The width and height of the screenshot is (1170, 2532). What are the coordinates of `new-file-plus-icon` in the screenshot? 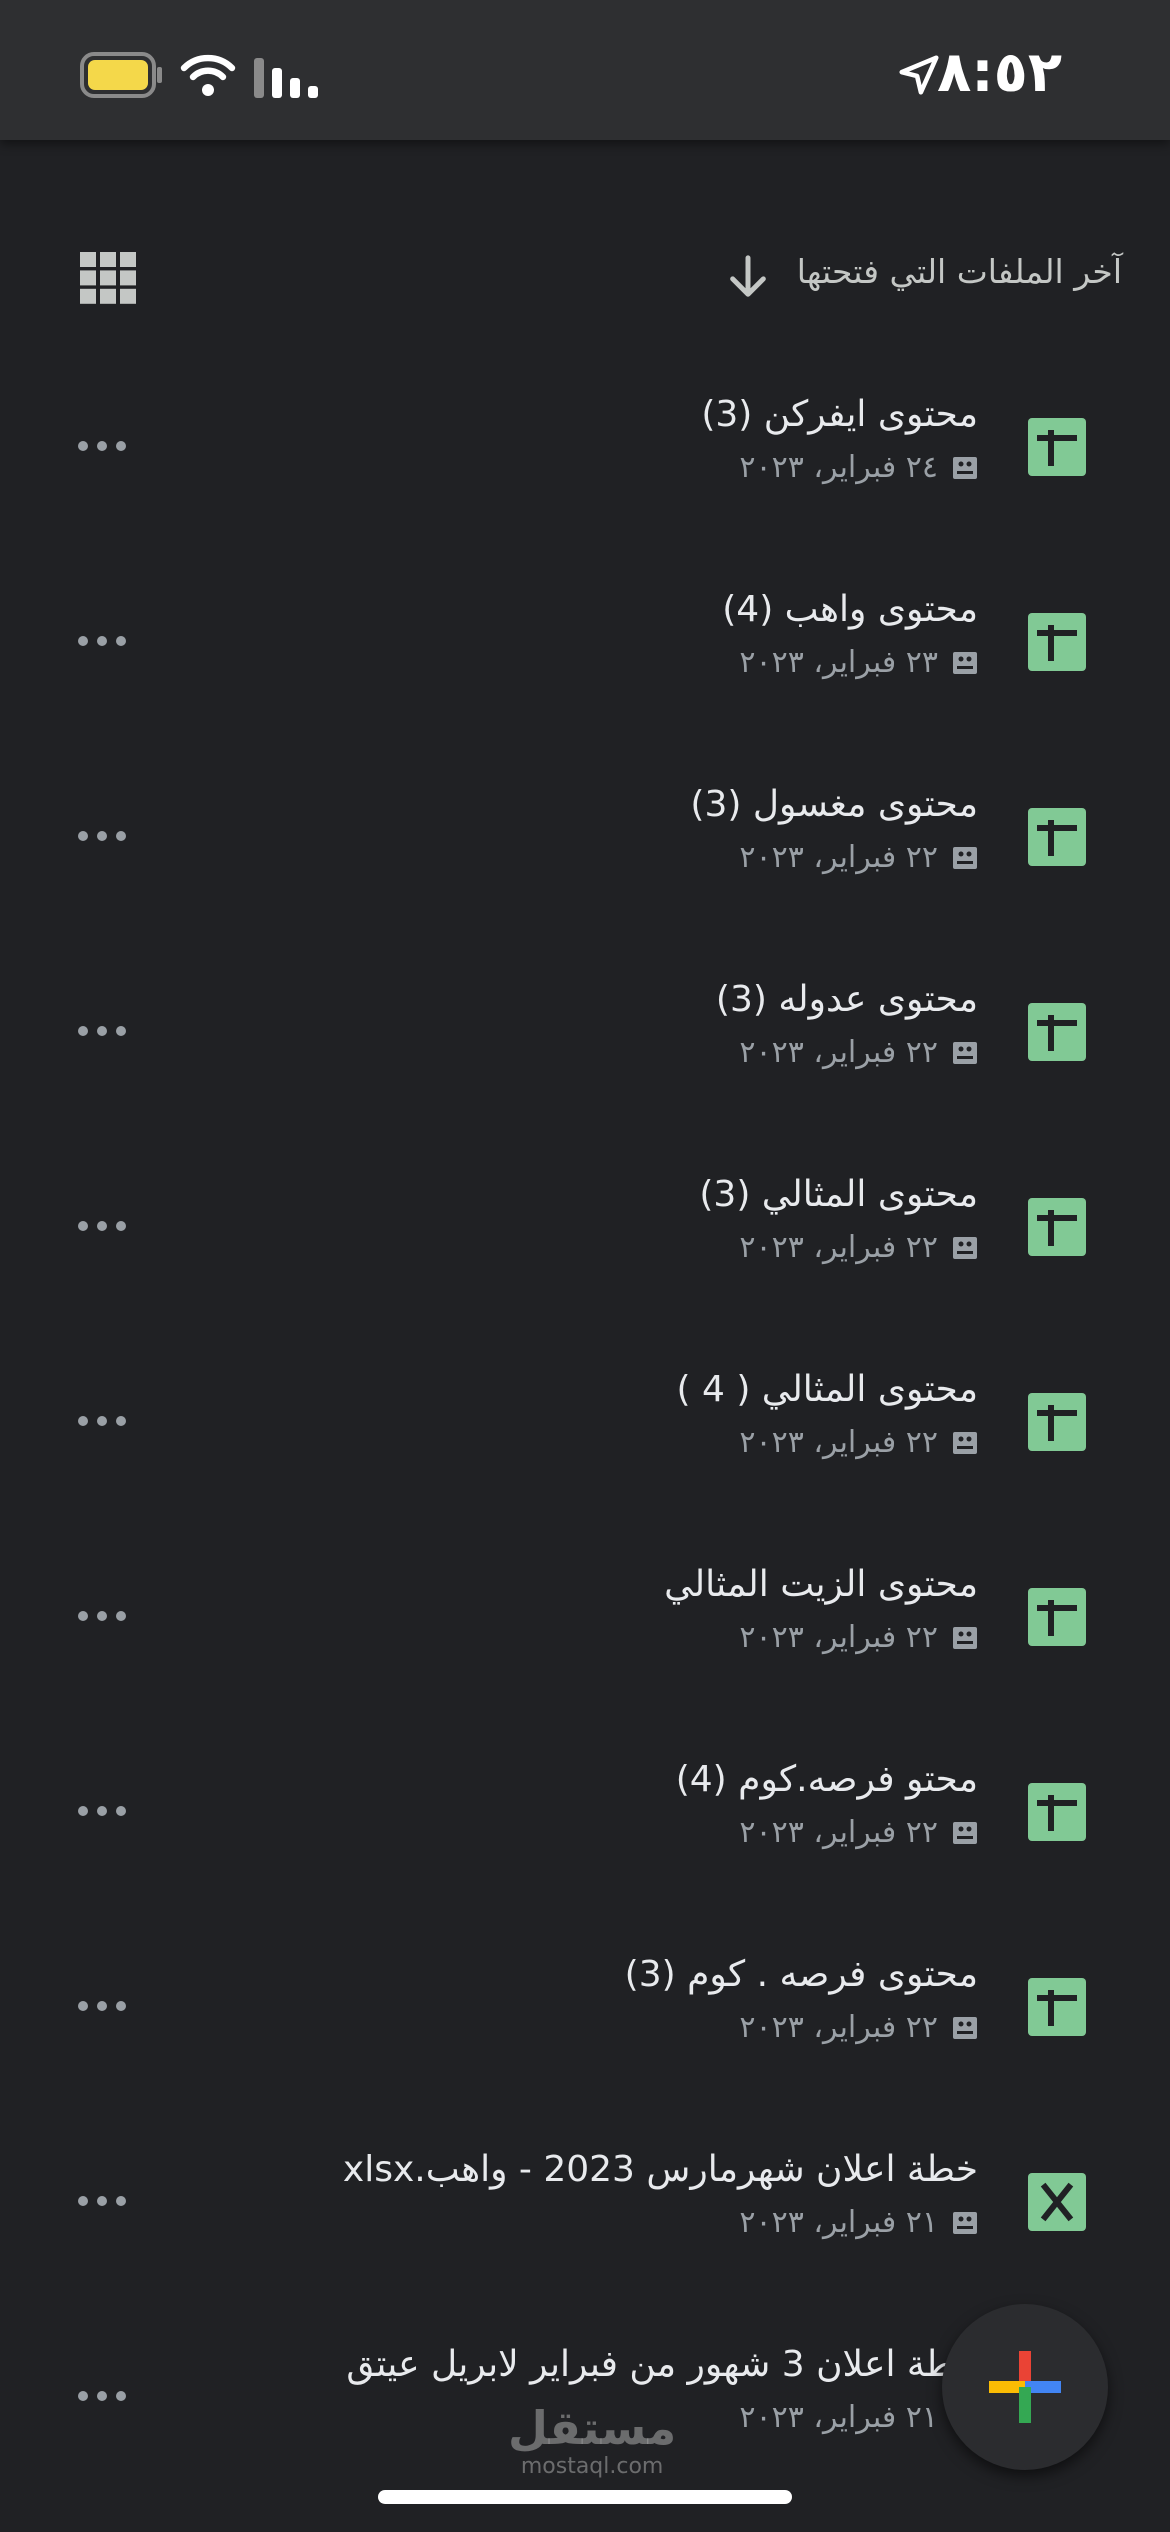 It's located at (1025, 2387).